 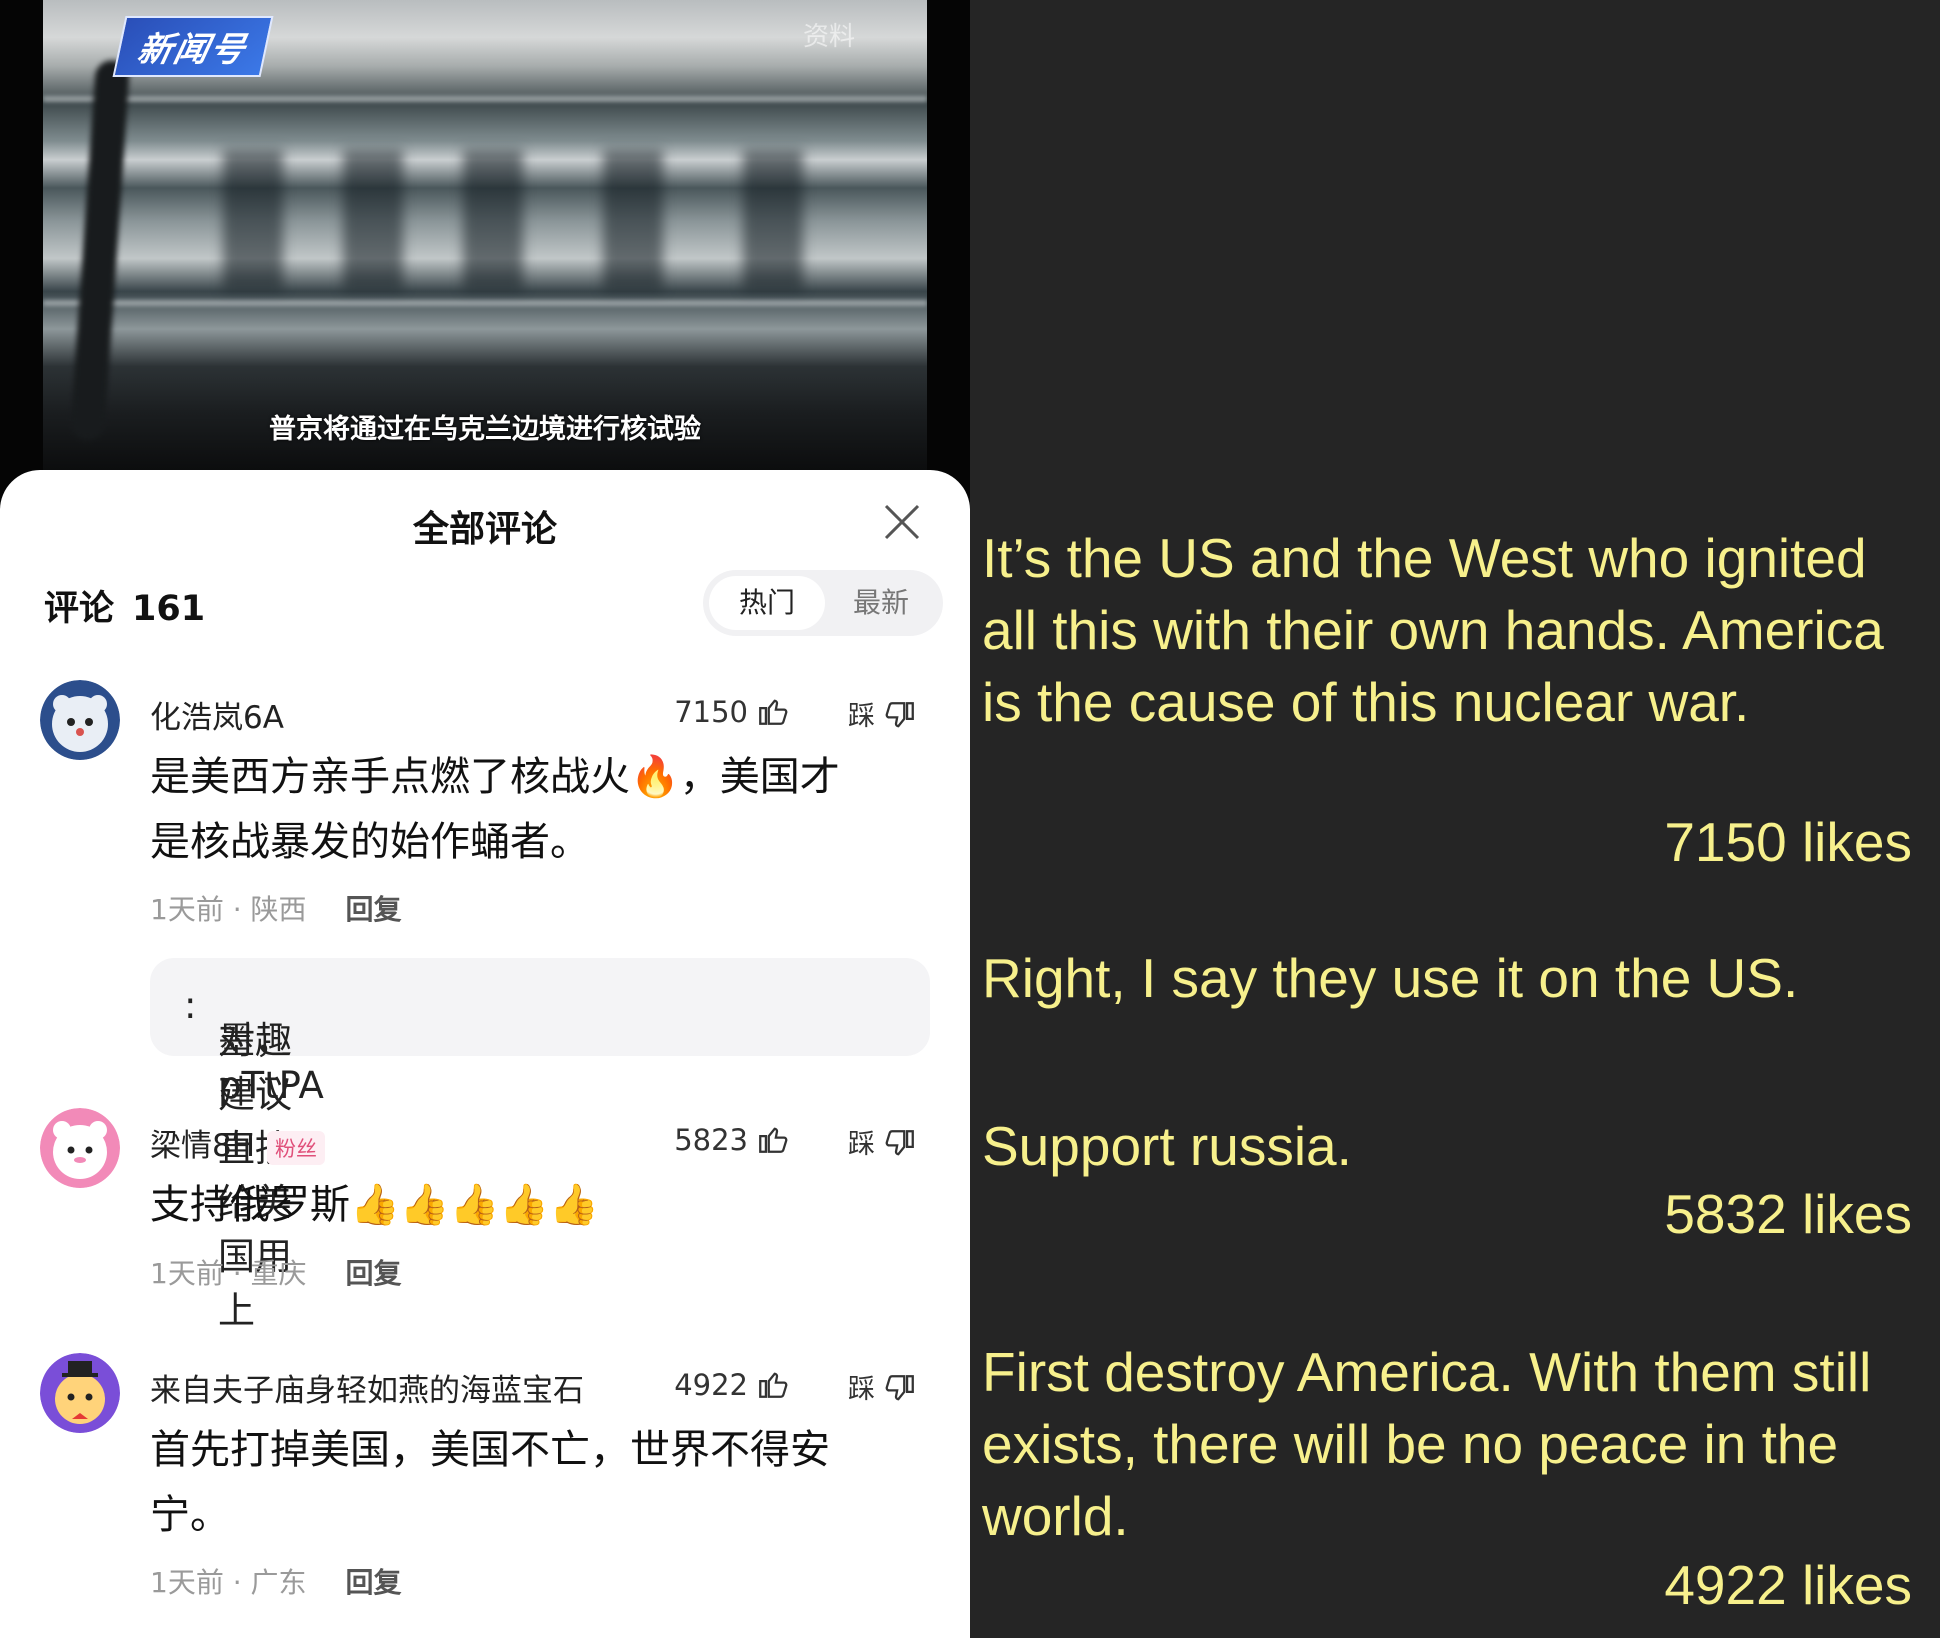 What do you see at coordinates (530, 810) in the screenshot?
I see `comment-text: 是美西方亲手点燃了核战火🔥，美国才 是核战暴发的始作蛹者。` at bounding box center [530, 810].